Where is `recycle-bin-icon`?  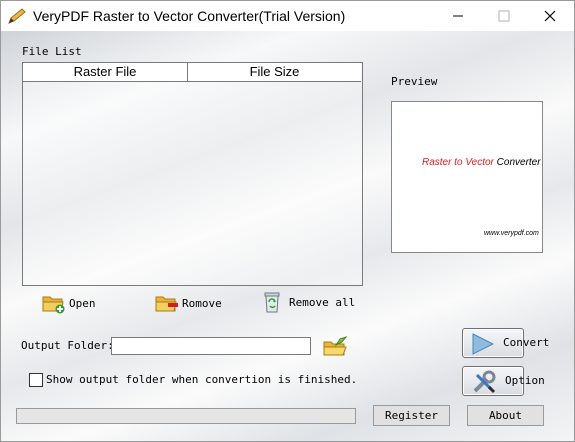
recycle-bin-icon is located at coordinates (272, 302).